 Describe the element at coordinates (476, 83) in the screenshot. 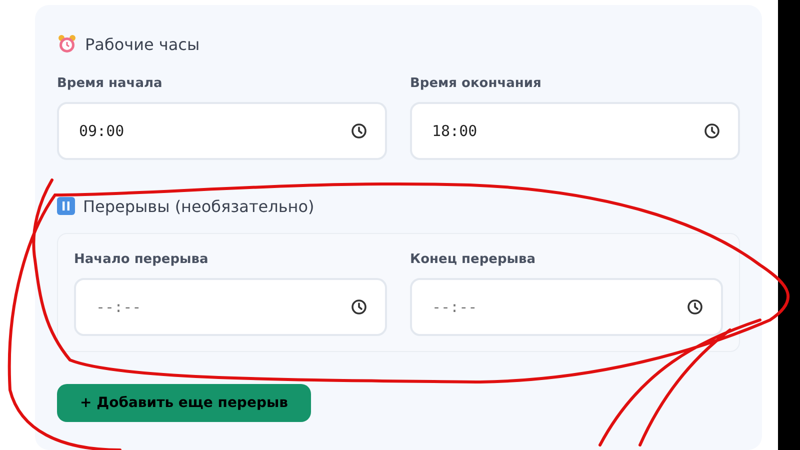

I see `field-label: Время окончания` at that location.